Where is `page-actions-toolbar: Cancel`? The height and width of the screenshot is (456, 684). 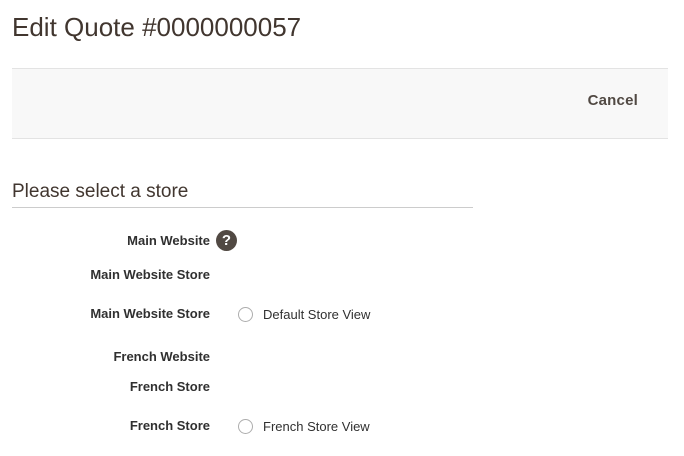
page-actions-toolbar: Cancel is located at coordinates (340, 103).